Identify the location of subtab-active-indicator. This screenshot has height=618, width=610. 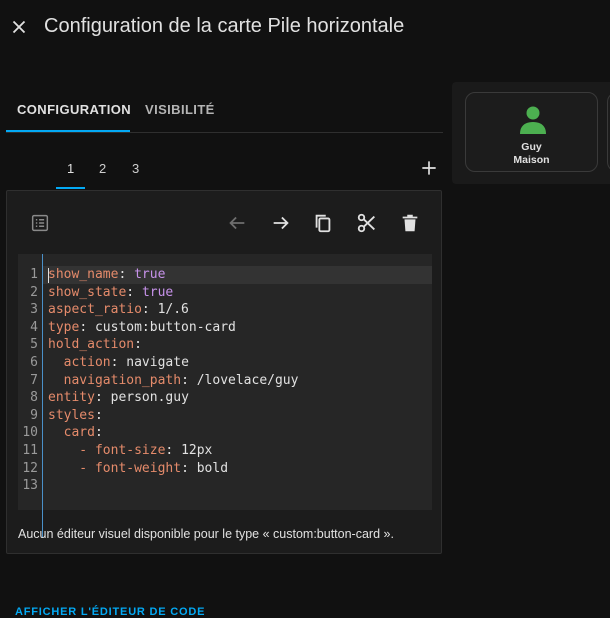
(70, 188).